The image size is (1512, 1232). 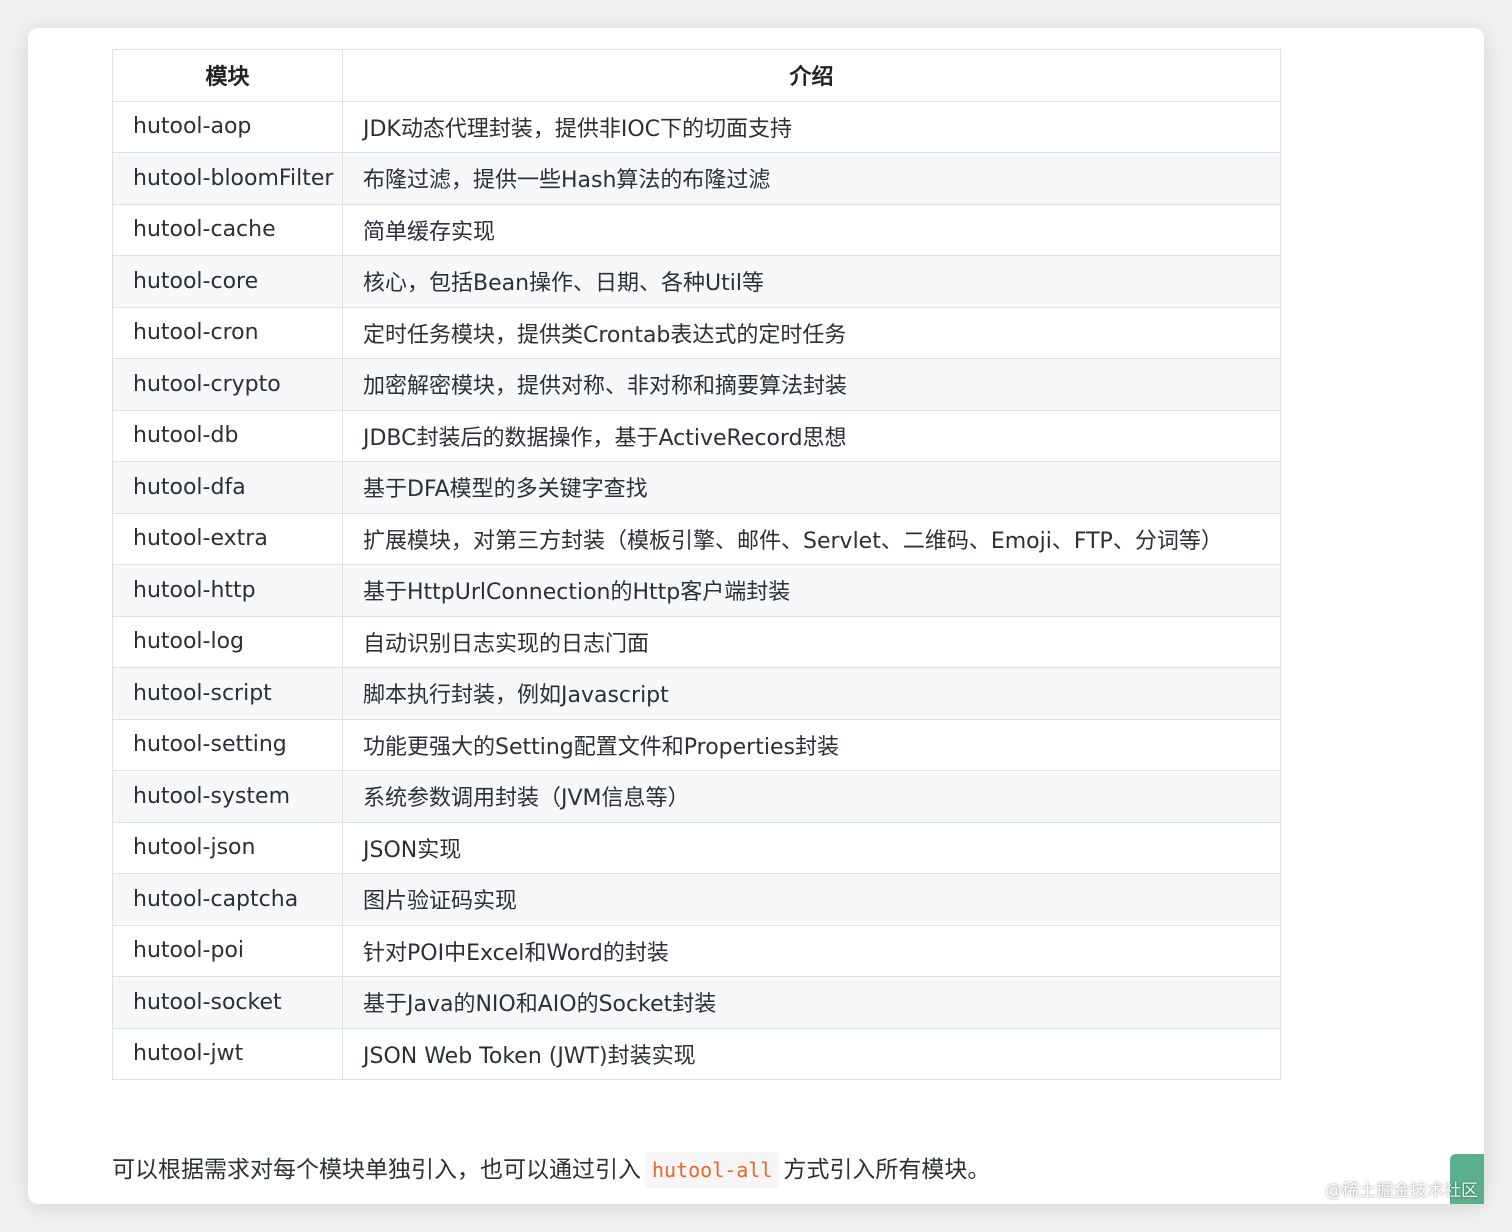 I want to click on header-module: 模块, so click(x=227, y=75).